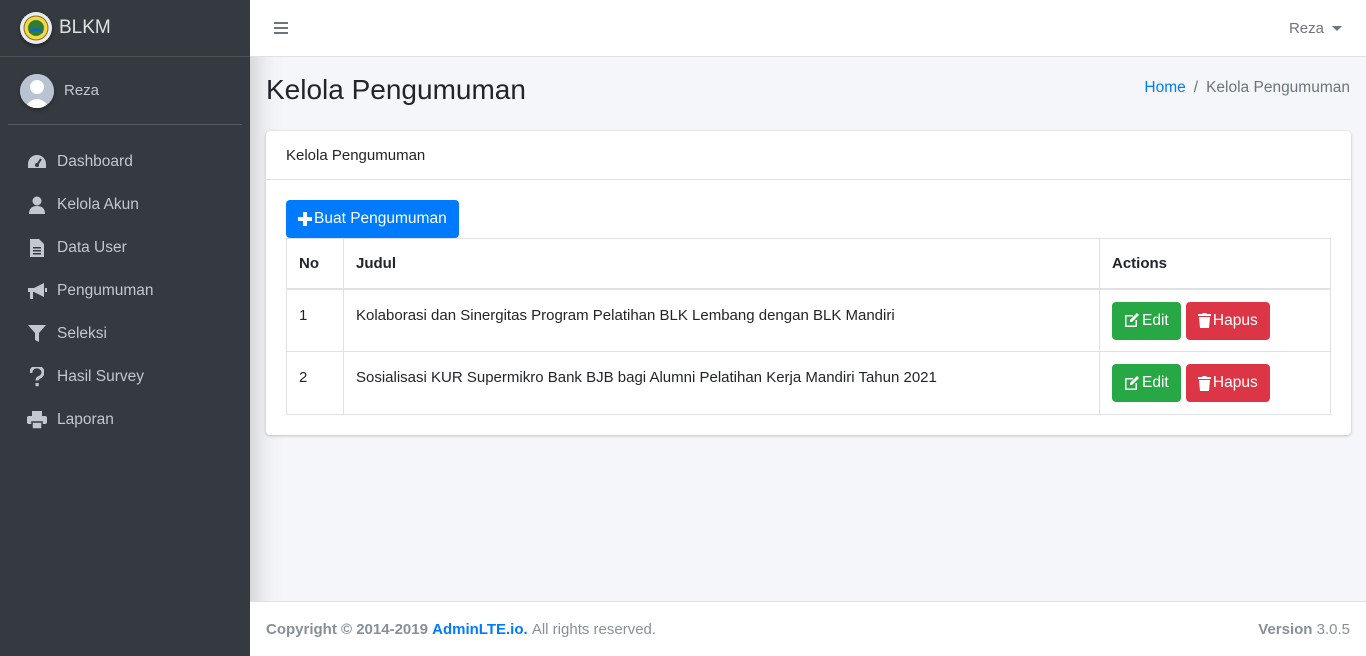 The height and width of the screenshot is (656, 1366). What do you see at coordinates (808, 155) in the screenshot?
I see `card-title: Kelola Pengumuman` at bounding box center [808, 155].